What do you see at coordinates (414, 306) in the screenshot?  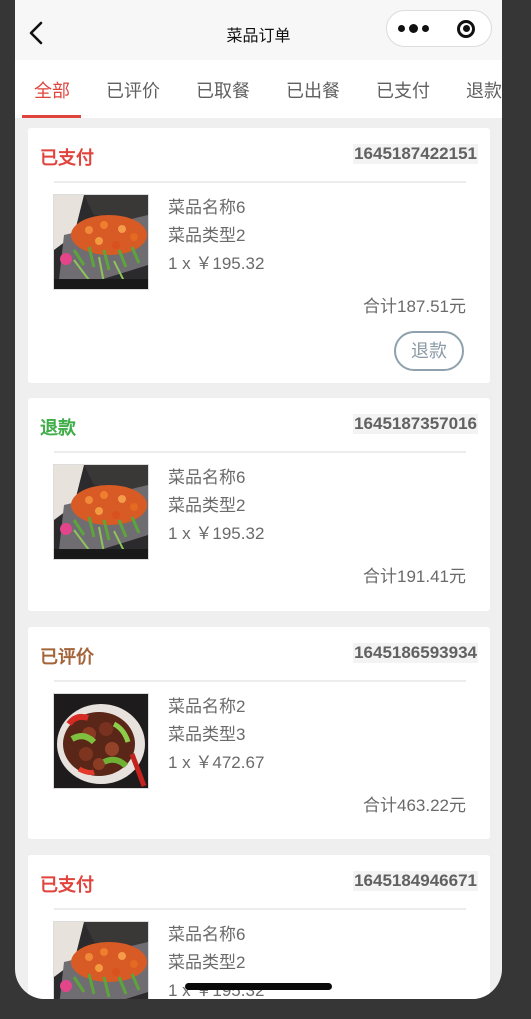 I see `order-total: 合计187.51元` at bounding box center [414, 306].